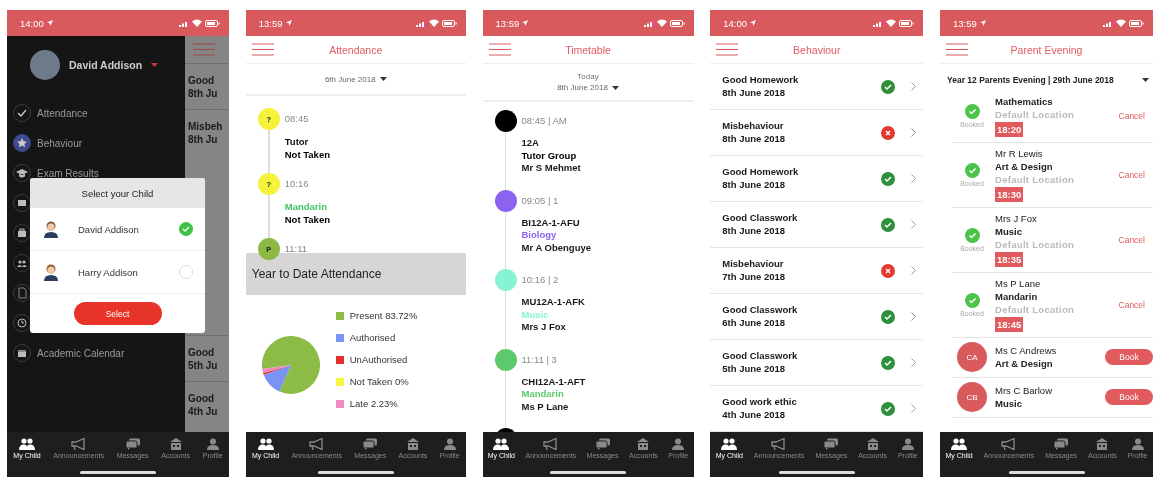  Describe the element at coordinates (972, 357) in the screenshot. I see `initials-avatar: CA` at that location.